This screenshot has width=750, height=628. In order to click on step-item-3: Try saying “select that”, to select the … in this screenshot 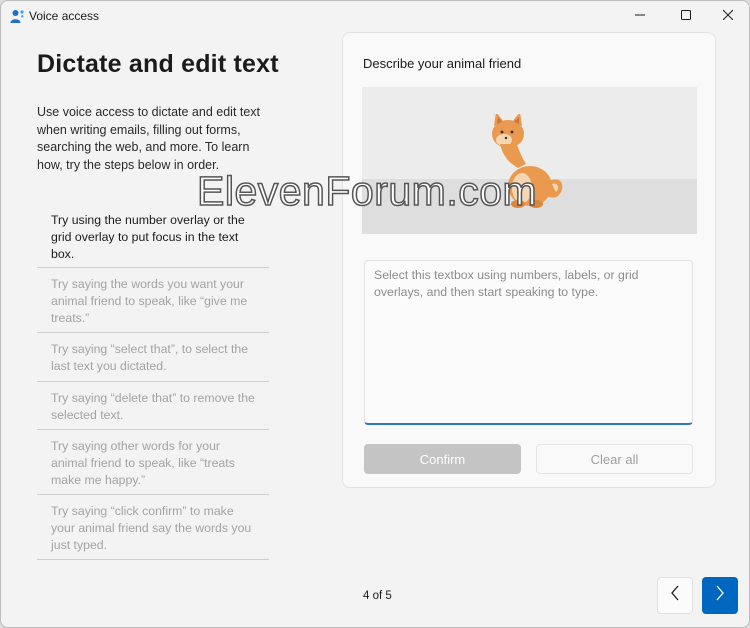, I will do `click(153, 357)`.